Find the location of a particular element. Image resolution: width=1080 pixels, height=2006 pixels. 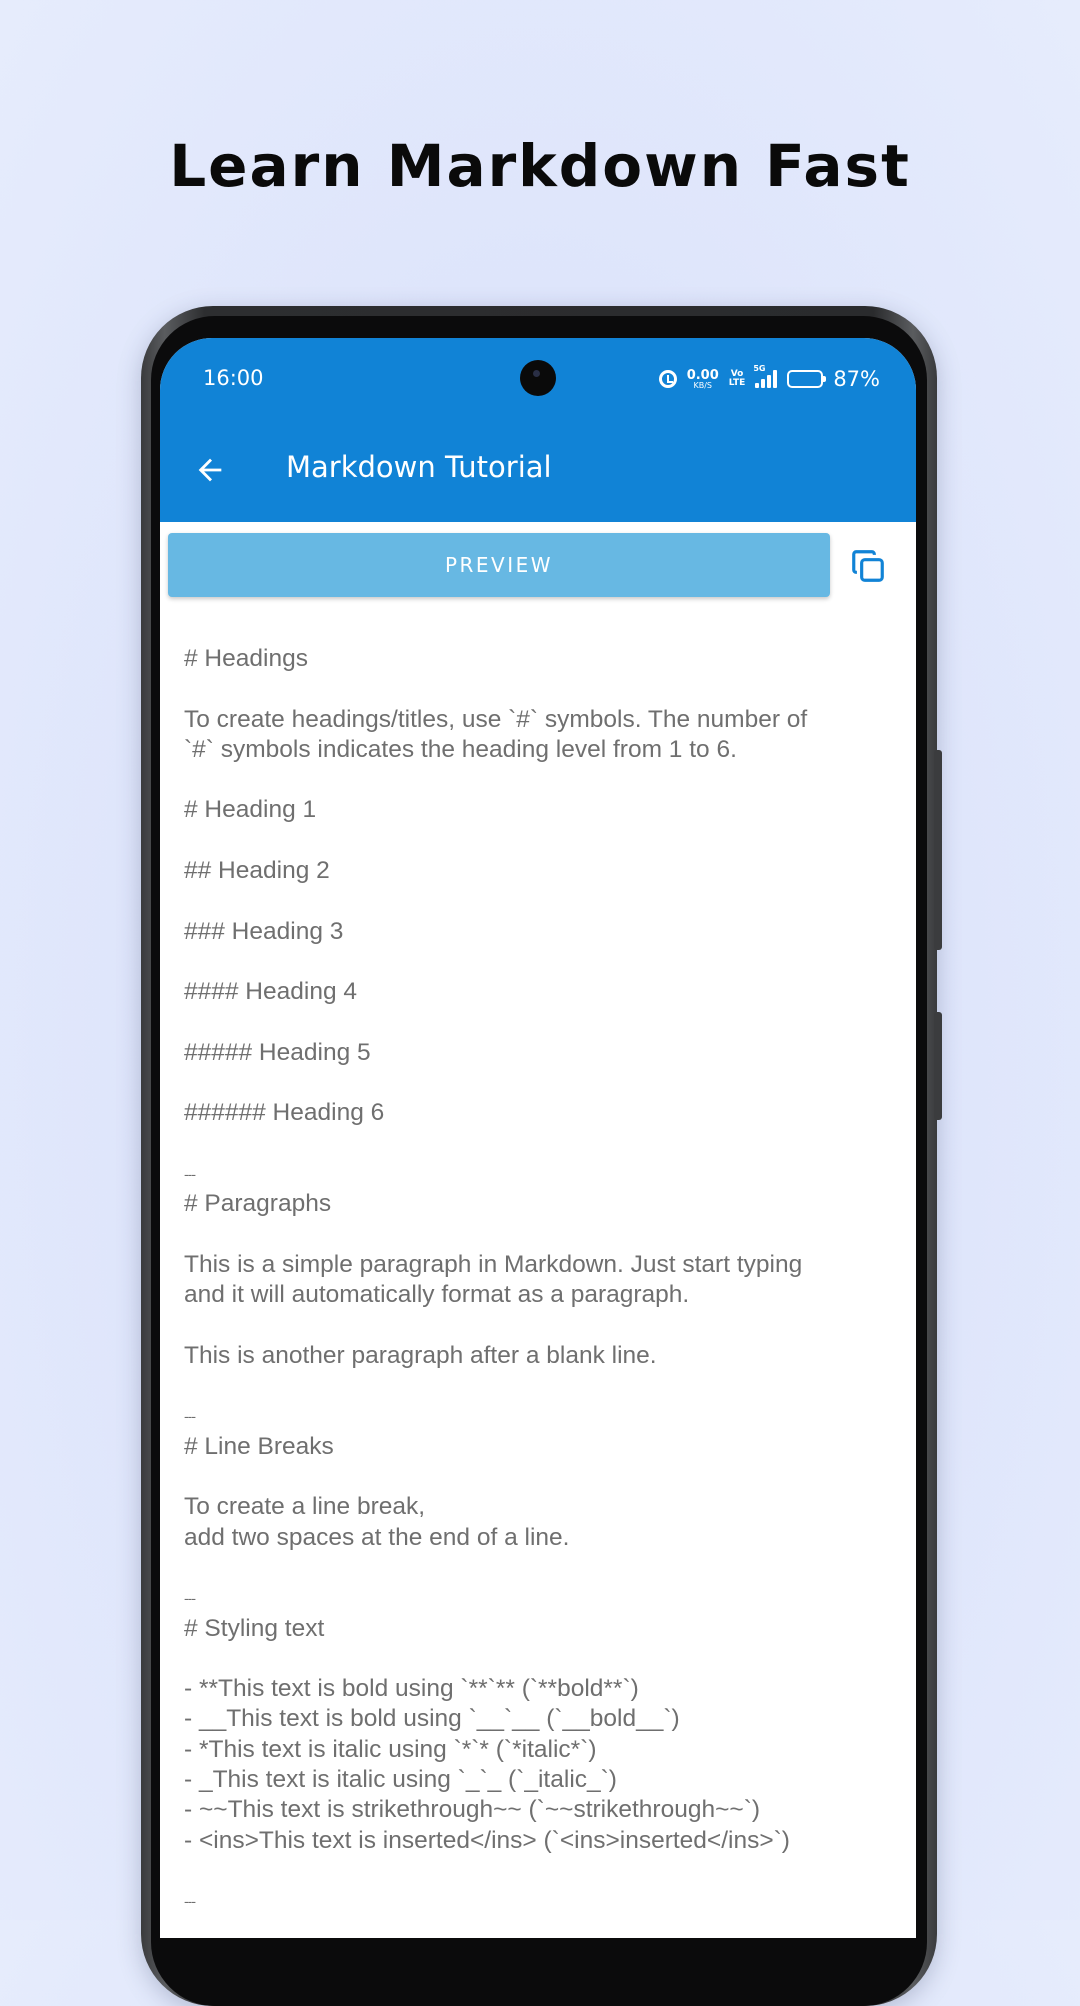

front-camera is located at coordinates (538, 378).